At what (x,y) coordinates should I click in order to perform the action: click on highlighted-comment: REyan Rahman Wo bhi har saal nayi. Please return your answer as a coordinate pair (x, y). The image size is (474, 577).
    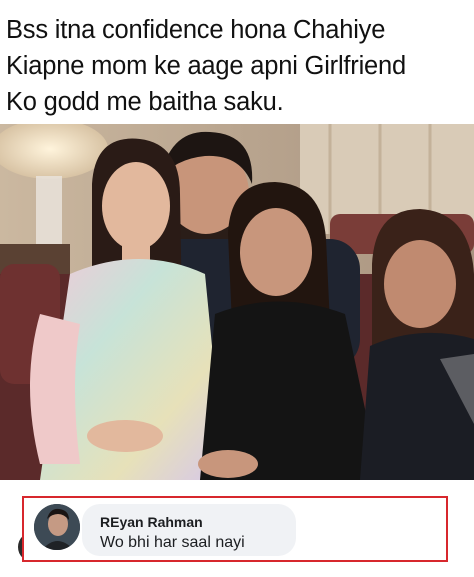
    Looking at the image, I should click on (235, 529).